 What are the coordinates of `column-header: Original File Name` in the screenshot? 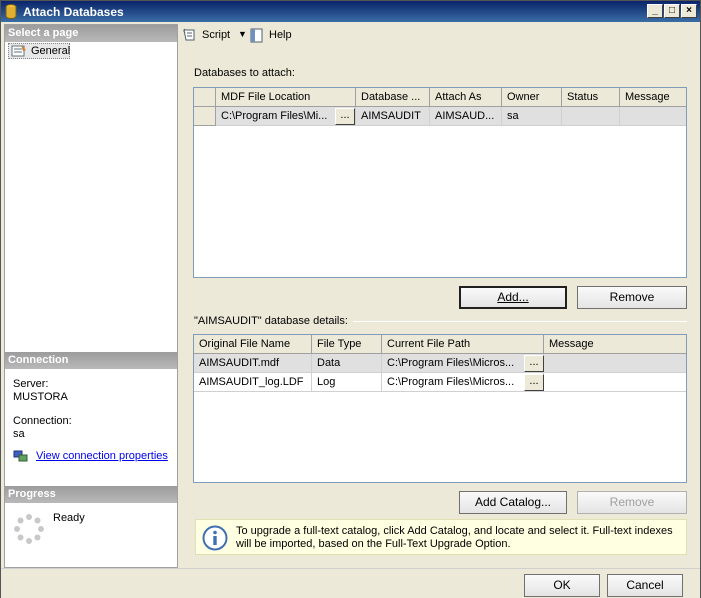 It's located at (253, 344).